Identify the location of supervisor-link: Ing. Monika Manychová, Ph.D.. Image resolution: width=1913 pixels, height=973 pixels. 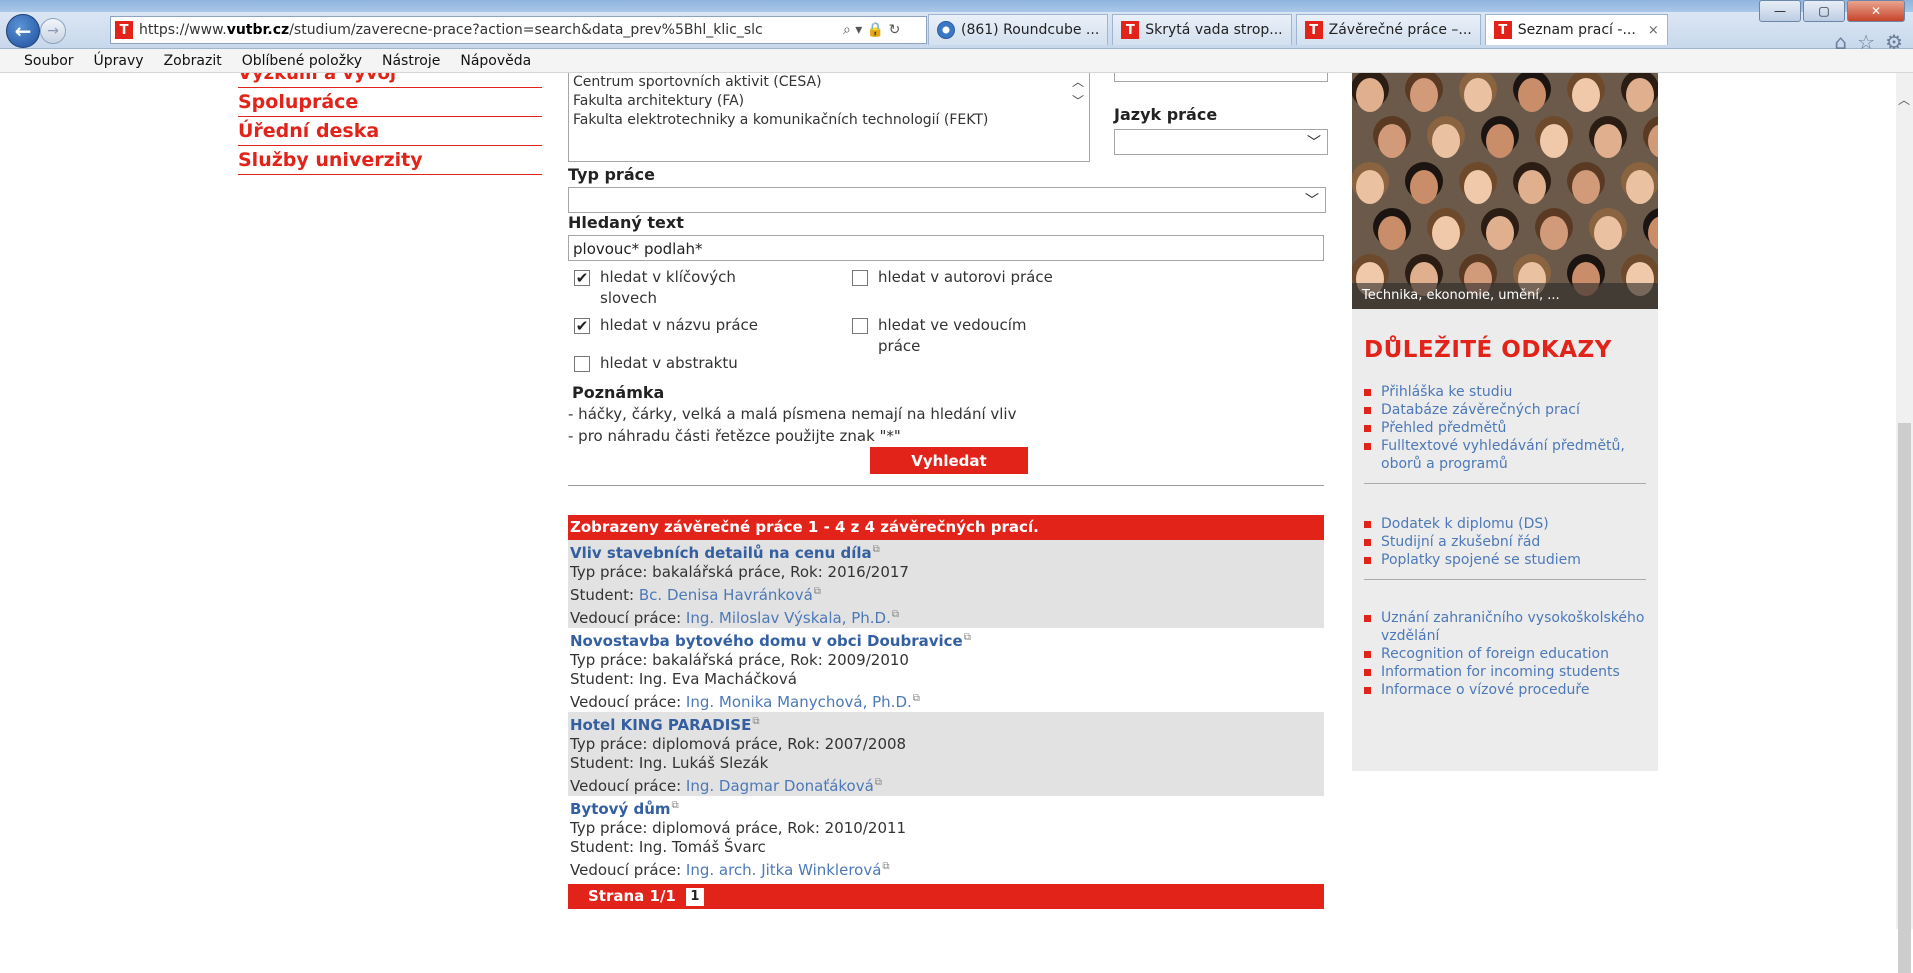
(799, 702).